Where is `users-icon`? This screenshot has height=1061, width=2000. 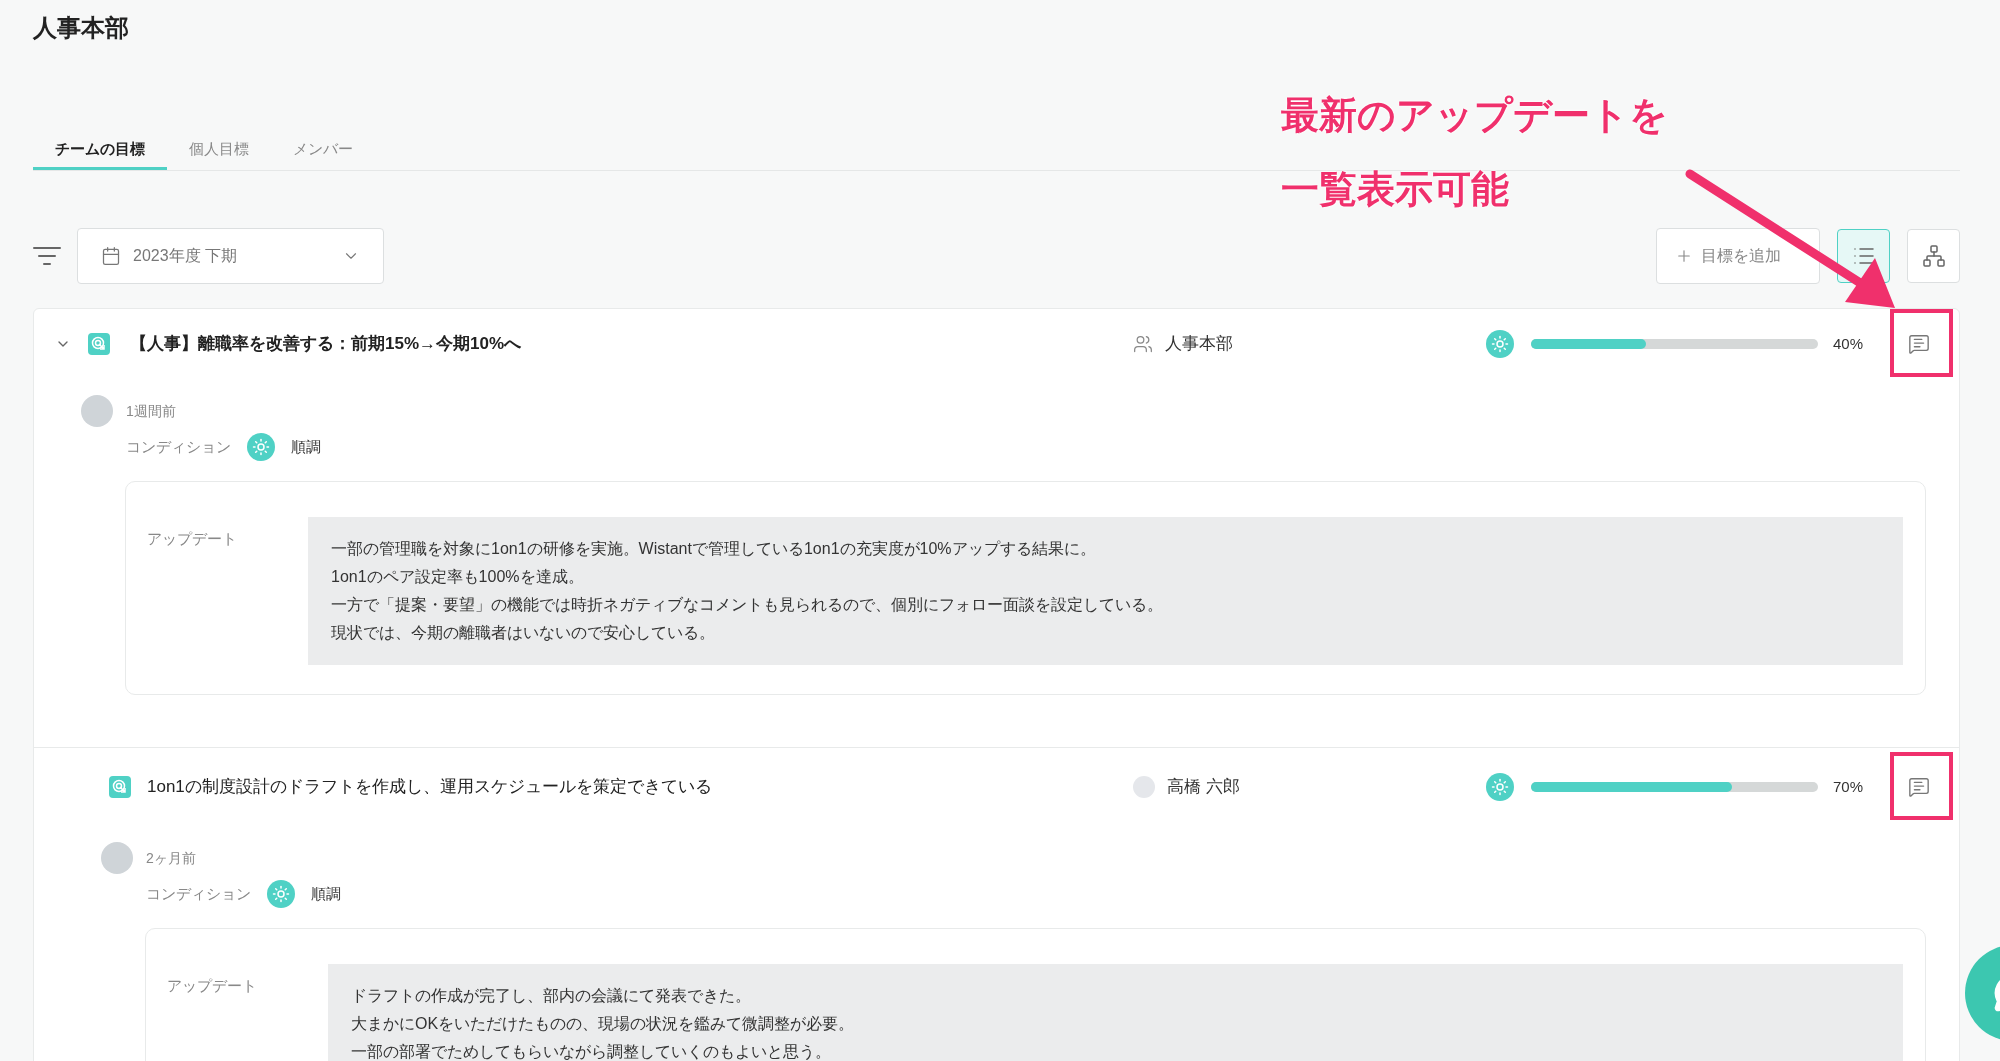
users-icon is located at coordinates (1143, 344).